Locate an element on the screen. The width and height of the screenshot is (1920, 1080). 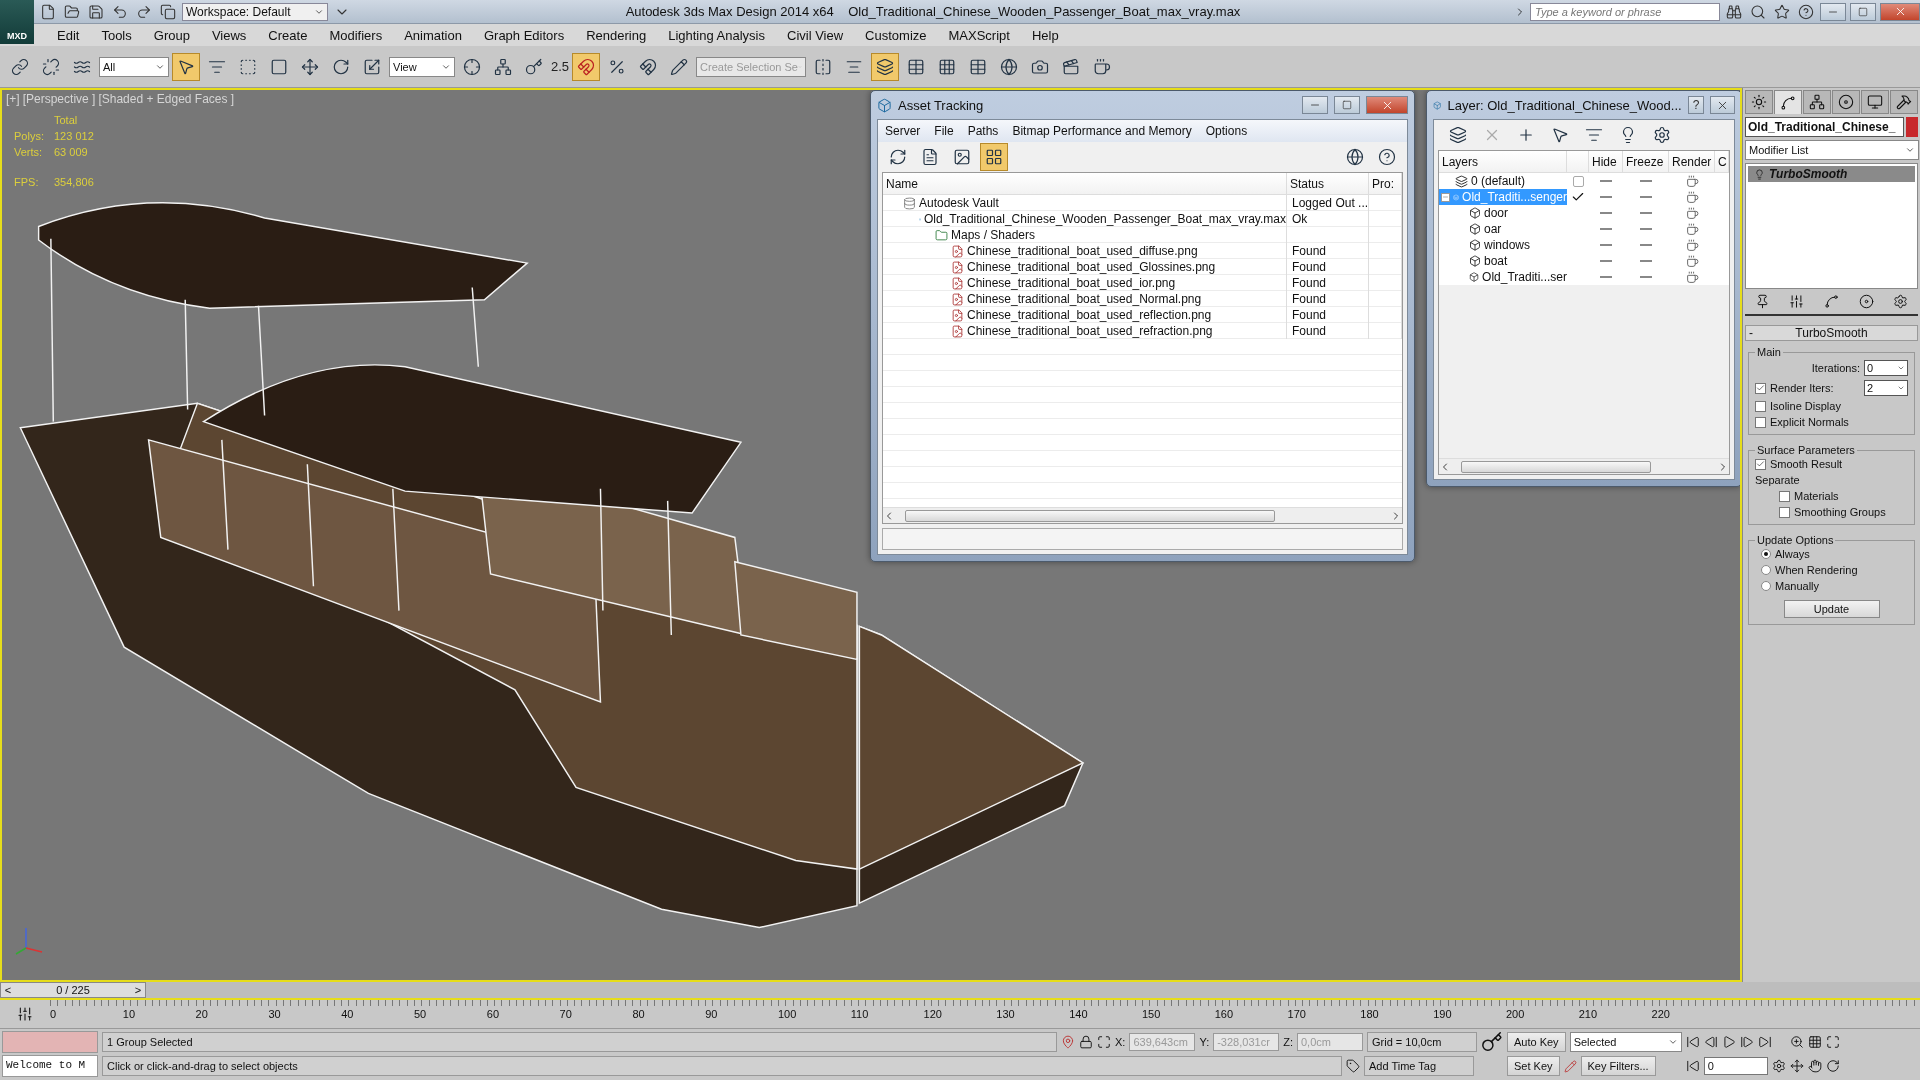
menu-item: Lighting Analysis is located at coordinates (716, 35).